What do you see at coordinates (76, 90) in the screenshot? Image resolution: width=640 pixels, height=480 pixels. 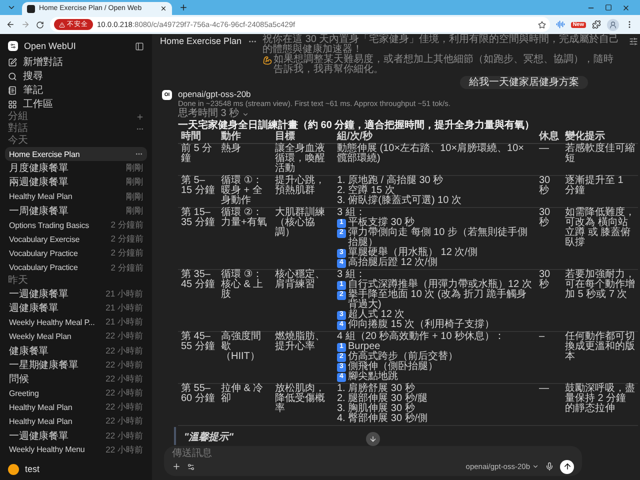 I see `nav-item: 筆記` at bounding box center [76, 90].